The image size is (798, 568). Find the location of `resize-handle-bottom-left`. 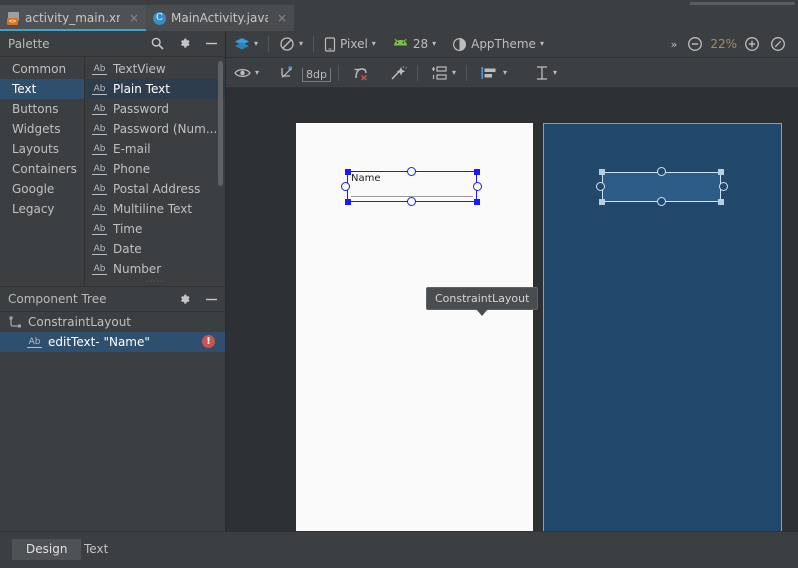

resize-handle-bottom-left is located at coordinates (348, 202).